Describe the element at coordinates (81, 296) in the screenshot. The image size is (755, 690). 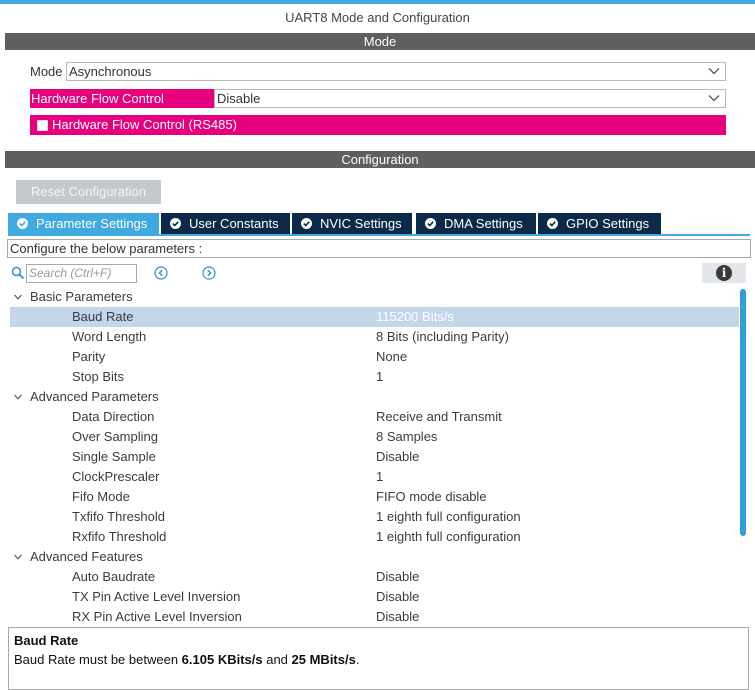
I see `group-label: Basic Parameters` at that location.